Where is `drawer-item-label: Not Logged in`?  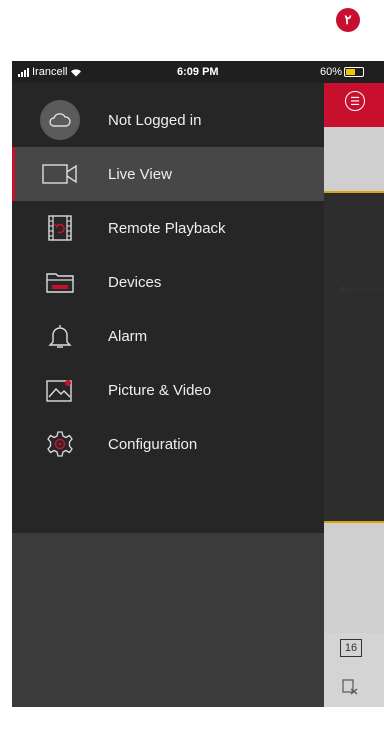 drawer-item-label: Not Logged in is located at coordinates (155, 120).